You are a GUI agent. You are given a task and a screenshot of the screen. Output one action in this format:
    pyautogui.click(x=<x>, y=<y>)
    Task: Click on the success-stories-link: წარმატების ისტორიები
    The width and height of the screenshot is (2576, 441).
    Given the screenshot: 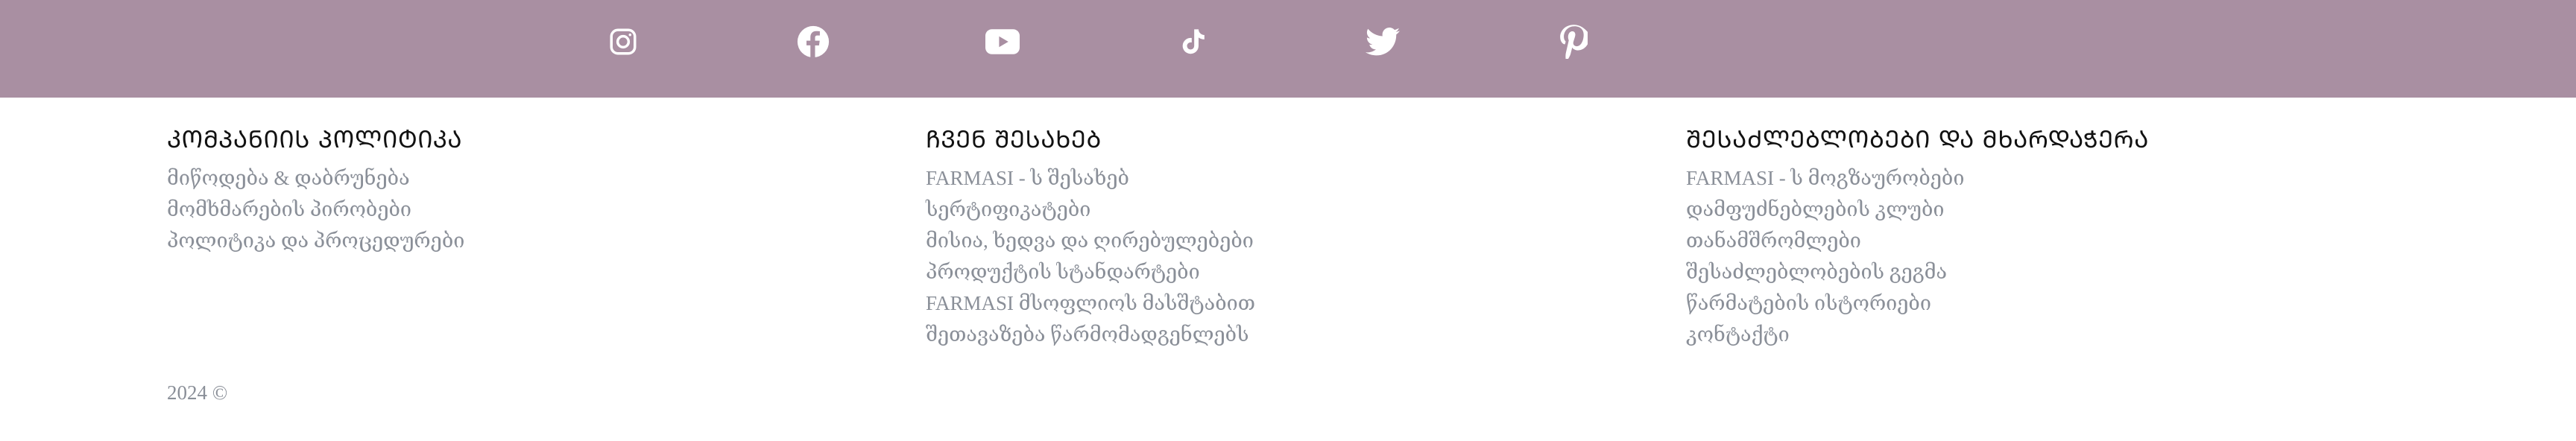 What is the action you would take?
    pyautogui.click(x=1917, y=303)
    